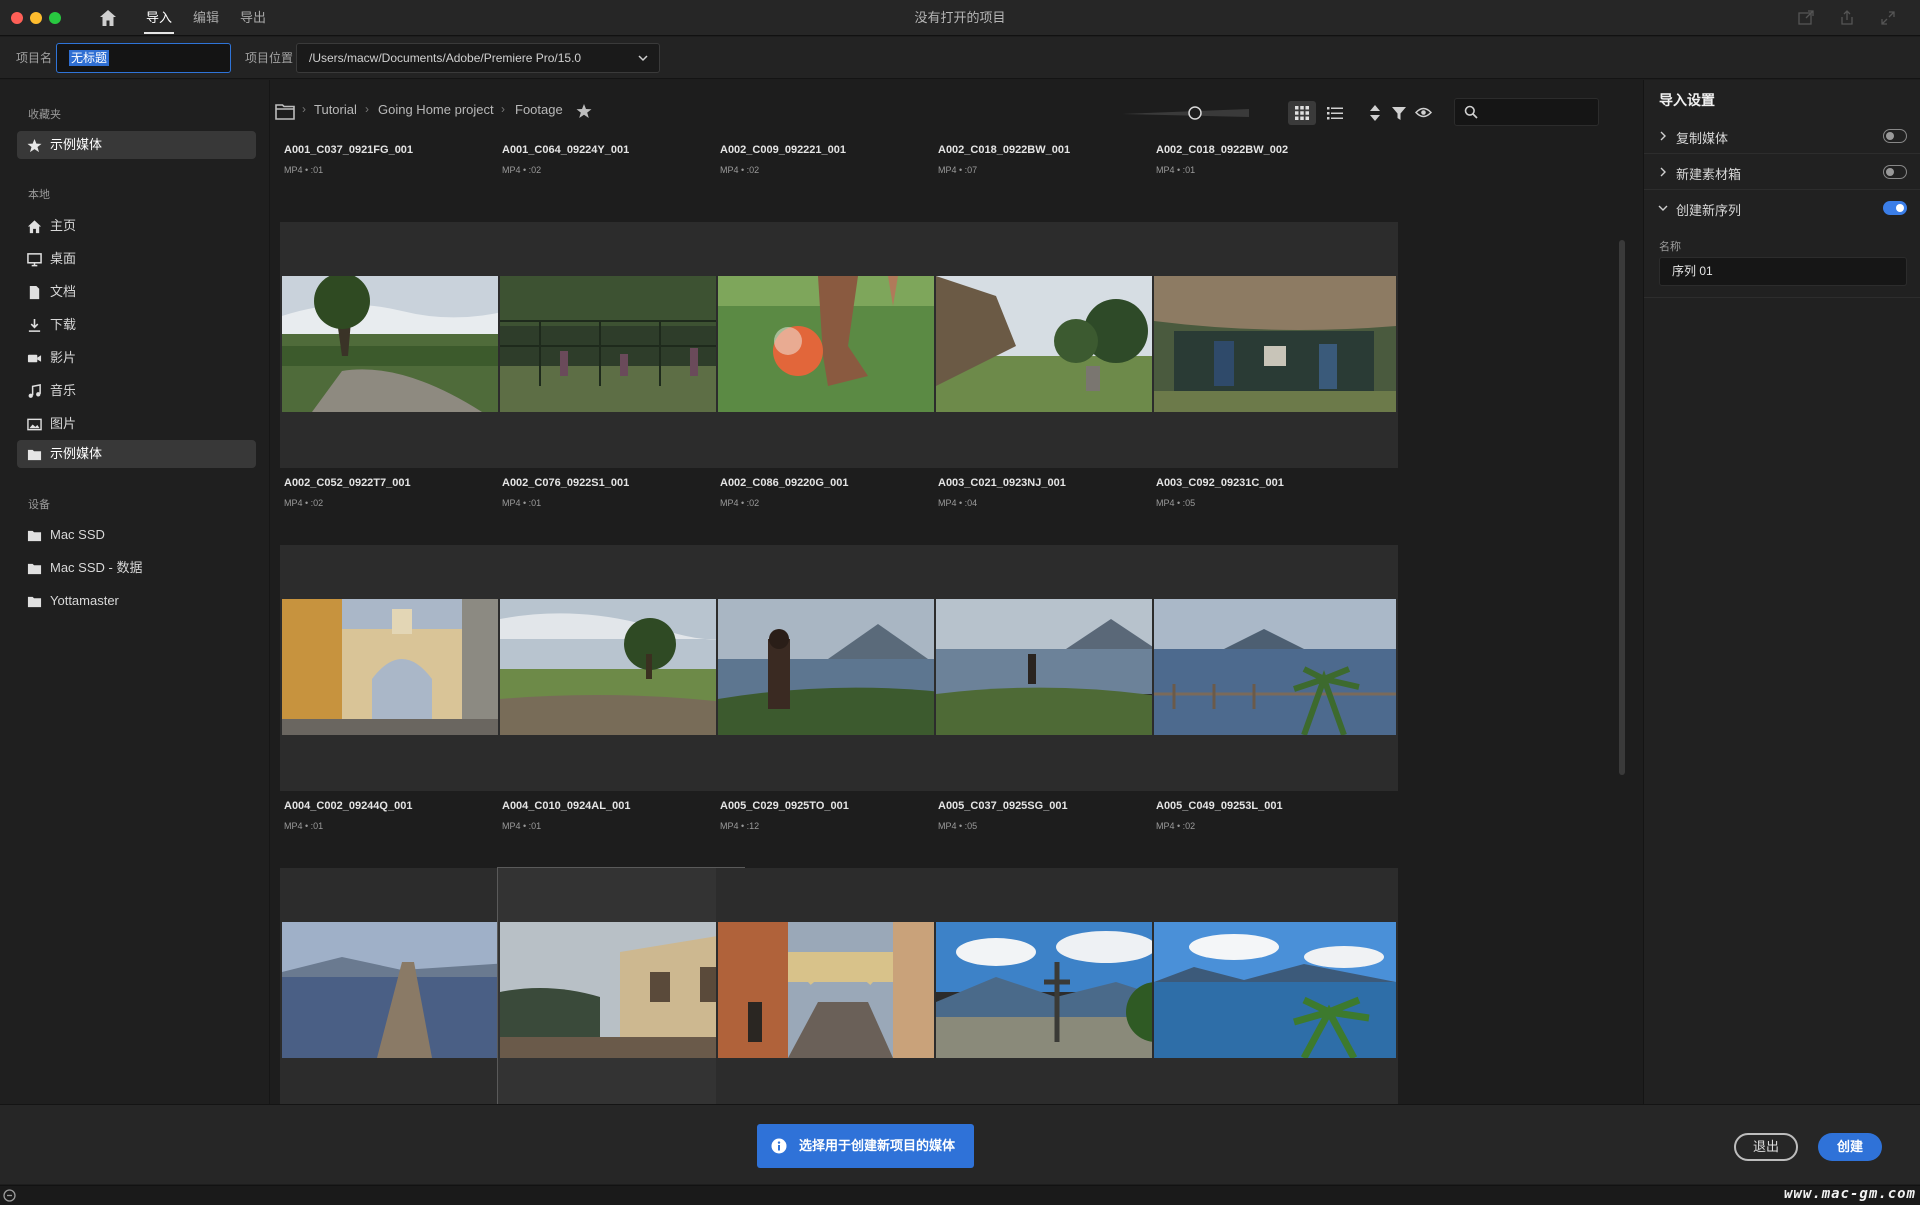  I want to click on sidebar-item-pictures: 图片, so click(136, 424).